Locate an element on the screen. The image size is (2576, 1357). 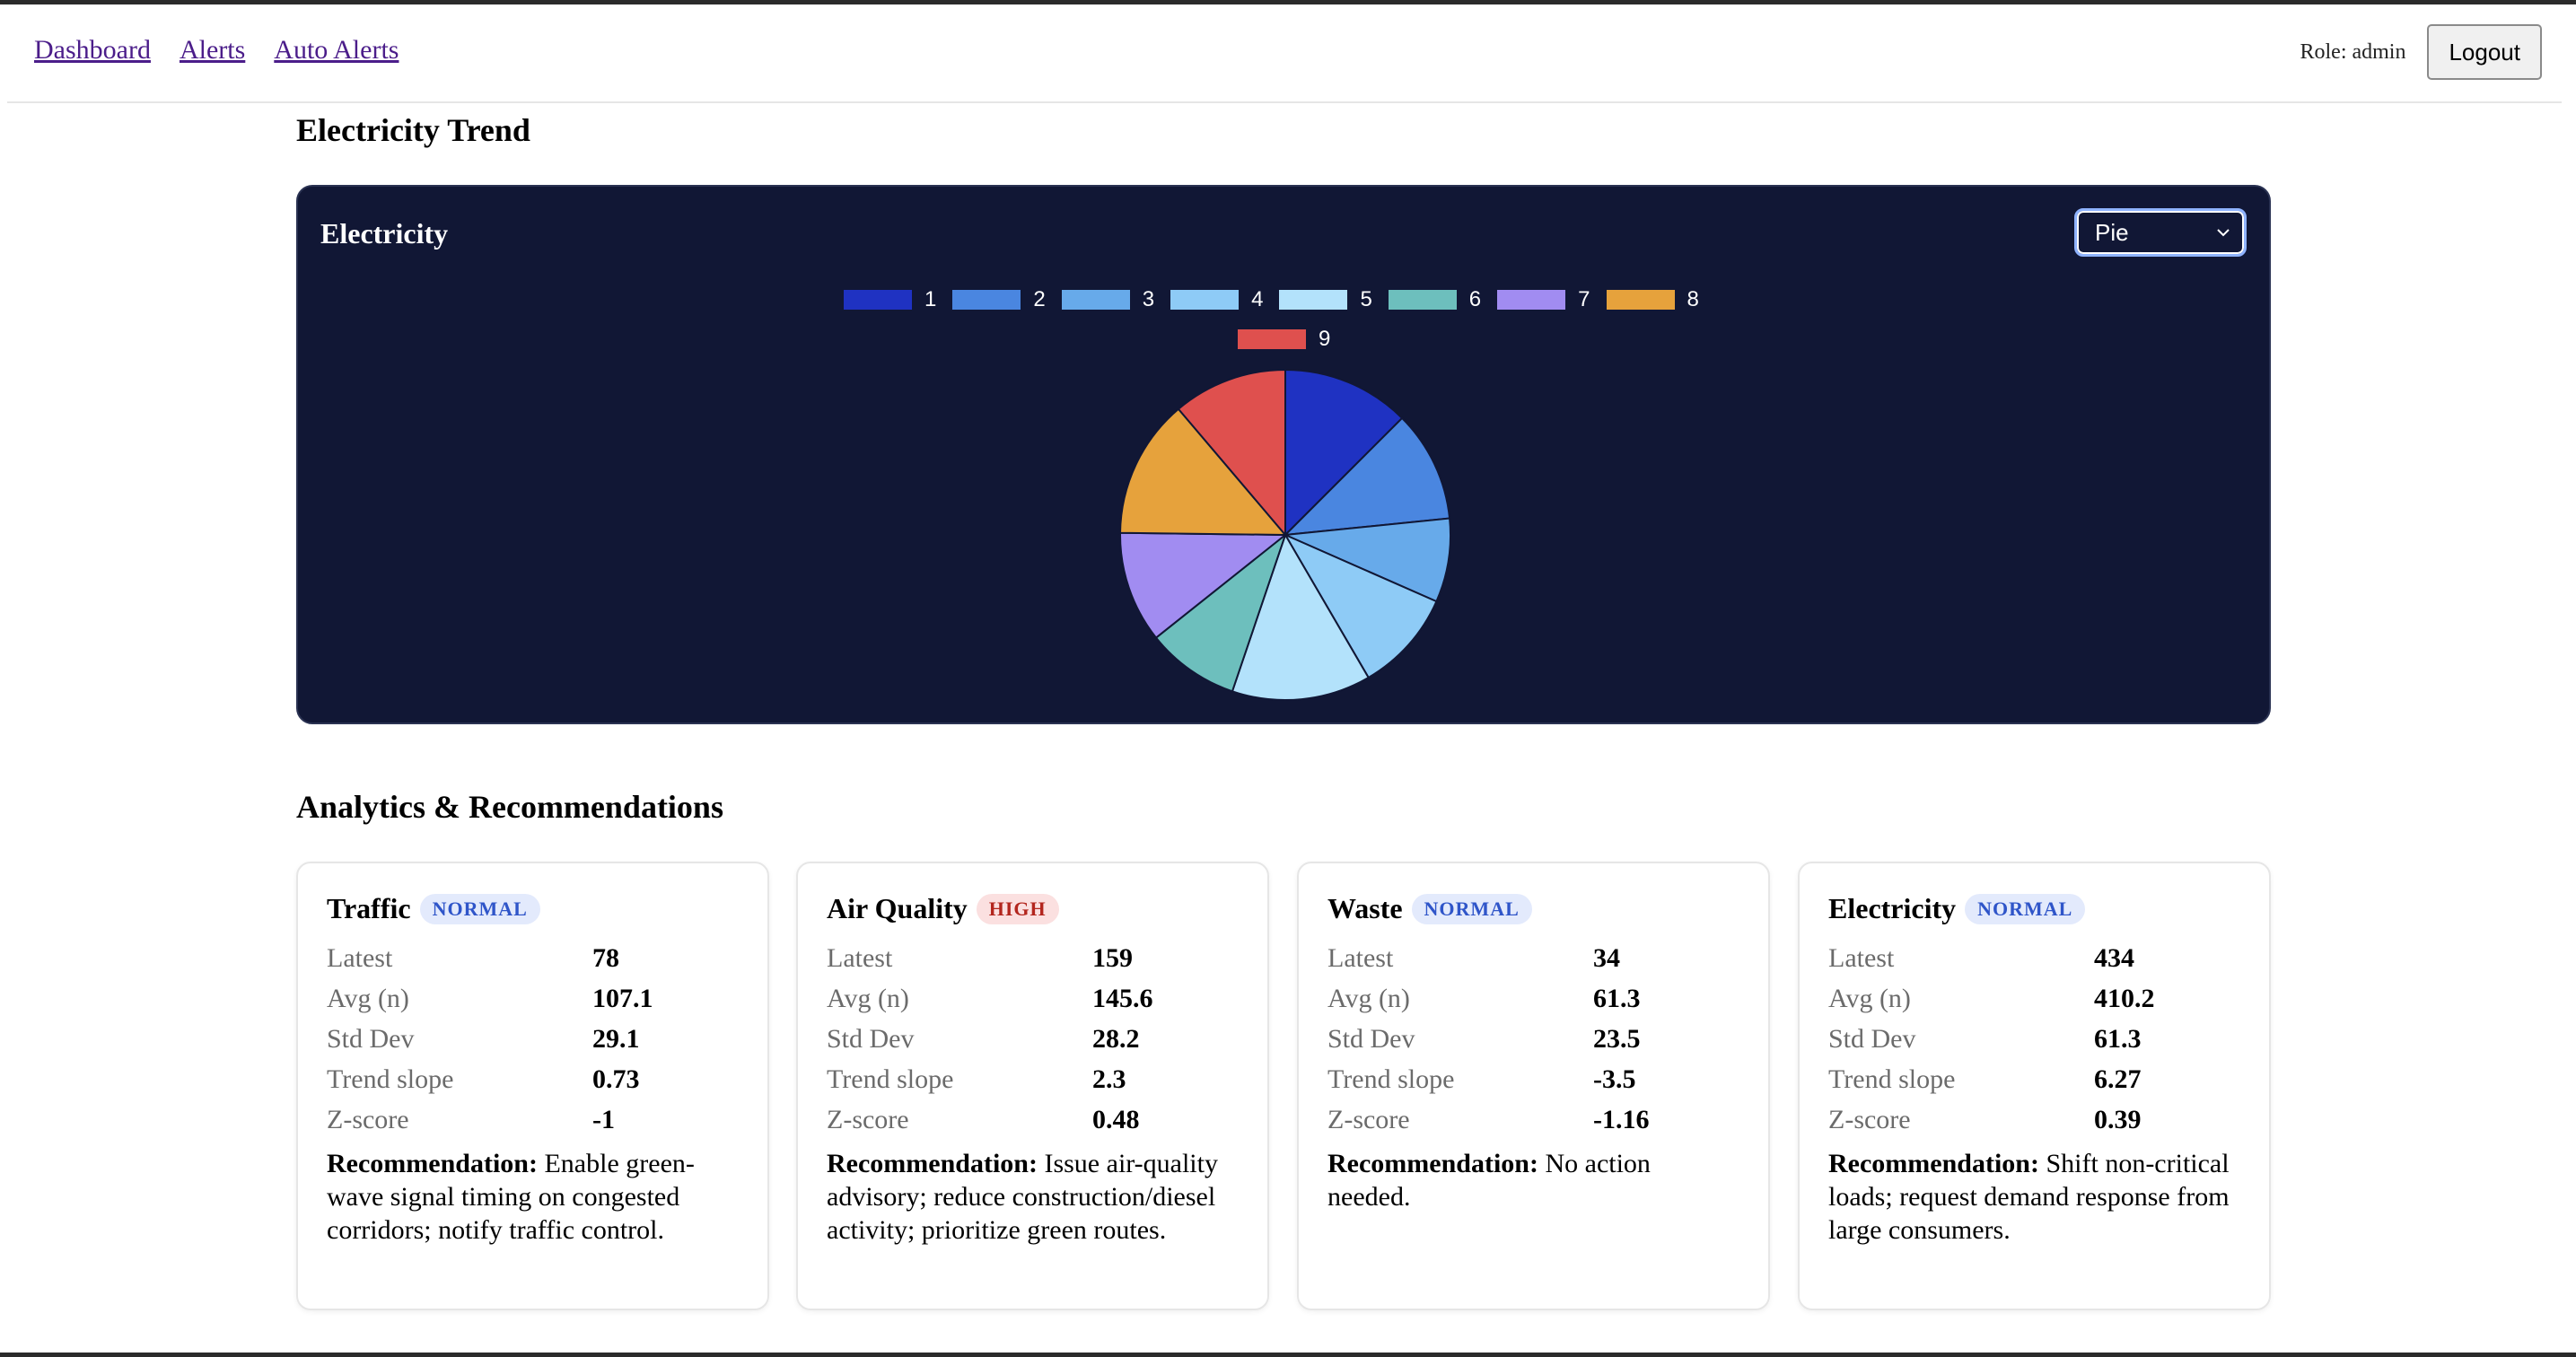
stat-value: 78 is located at coordinates (605, 957).